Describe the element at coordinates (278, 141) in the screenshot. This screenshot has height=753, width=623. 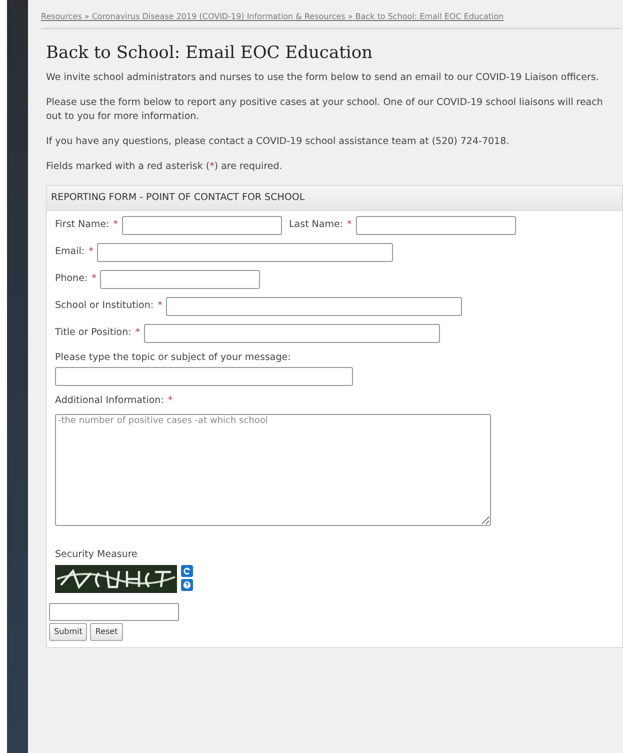
I see `intro-paragraph: If you have any questions, please contact a COVID-19 school assistance team at (520) 724-7018.` at that location.